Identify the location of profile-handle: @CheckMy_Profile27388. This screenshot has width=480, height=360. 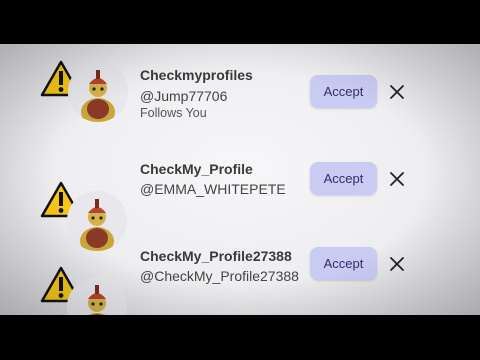
(219, 276).